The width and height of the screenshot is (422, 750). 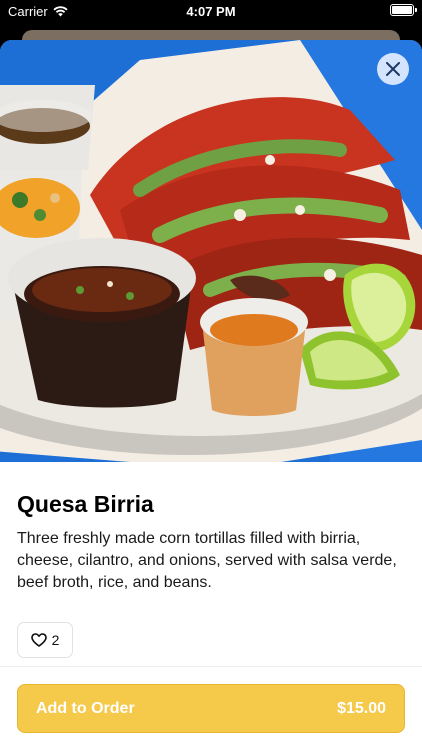 I want to click on like-count: 2, so click(x=55, y=640).